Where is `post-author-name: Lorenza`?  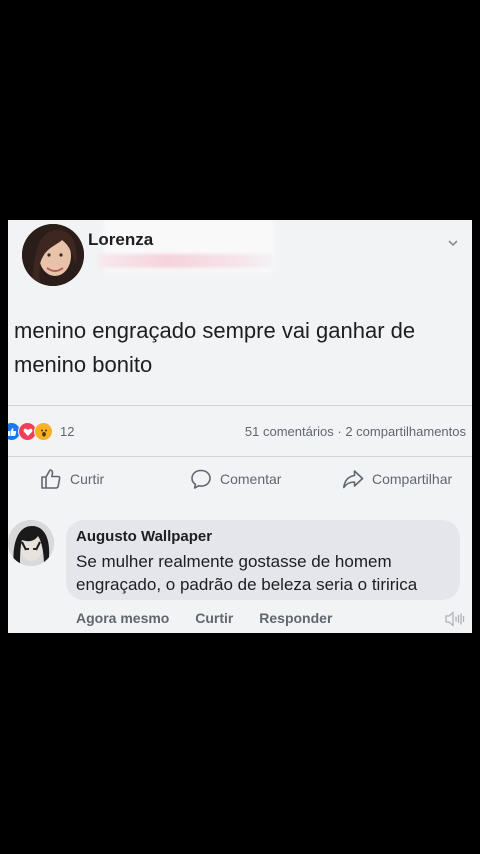 post-author-name: Lorenza is located at coordinates (120, 240).